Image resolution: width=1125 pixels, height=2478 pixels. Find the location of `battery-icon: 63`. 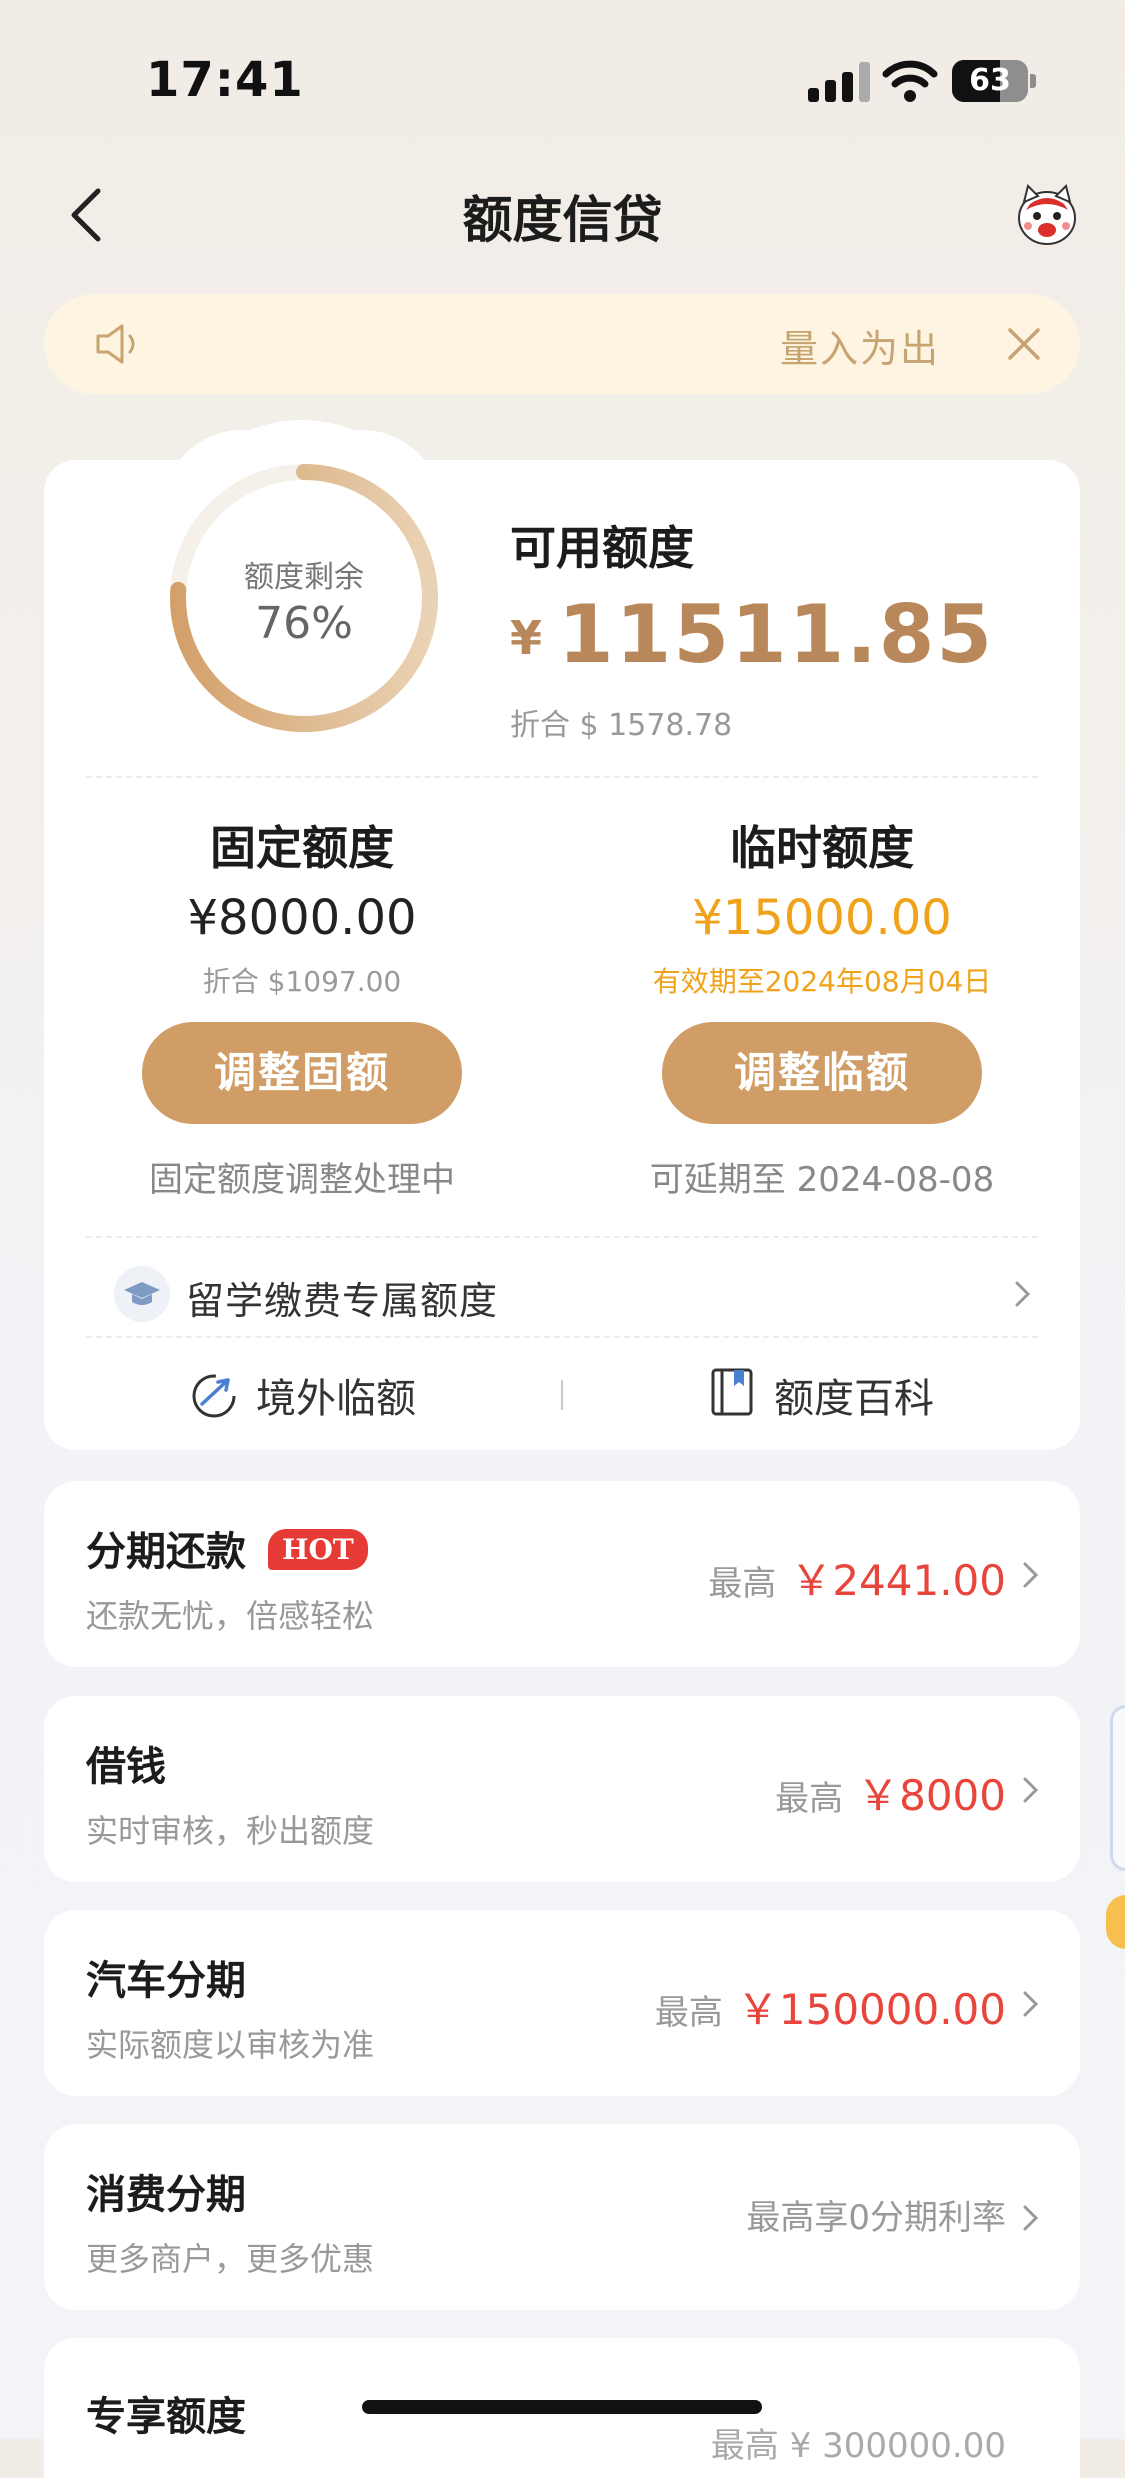

battery-icon: 63 is located at coordinates (990, 81).